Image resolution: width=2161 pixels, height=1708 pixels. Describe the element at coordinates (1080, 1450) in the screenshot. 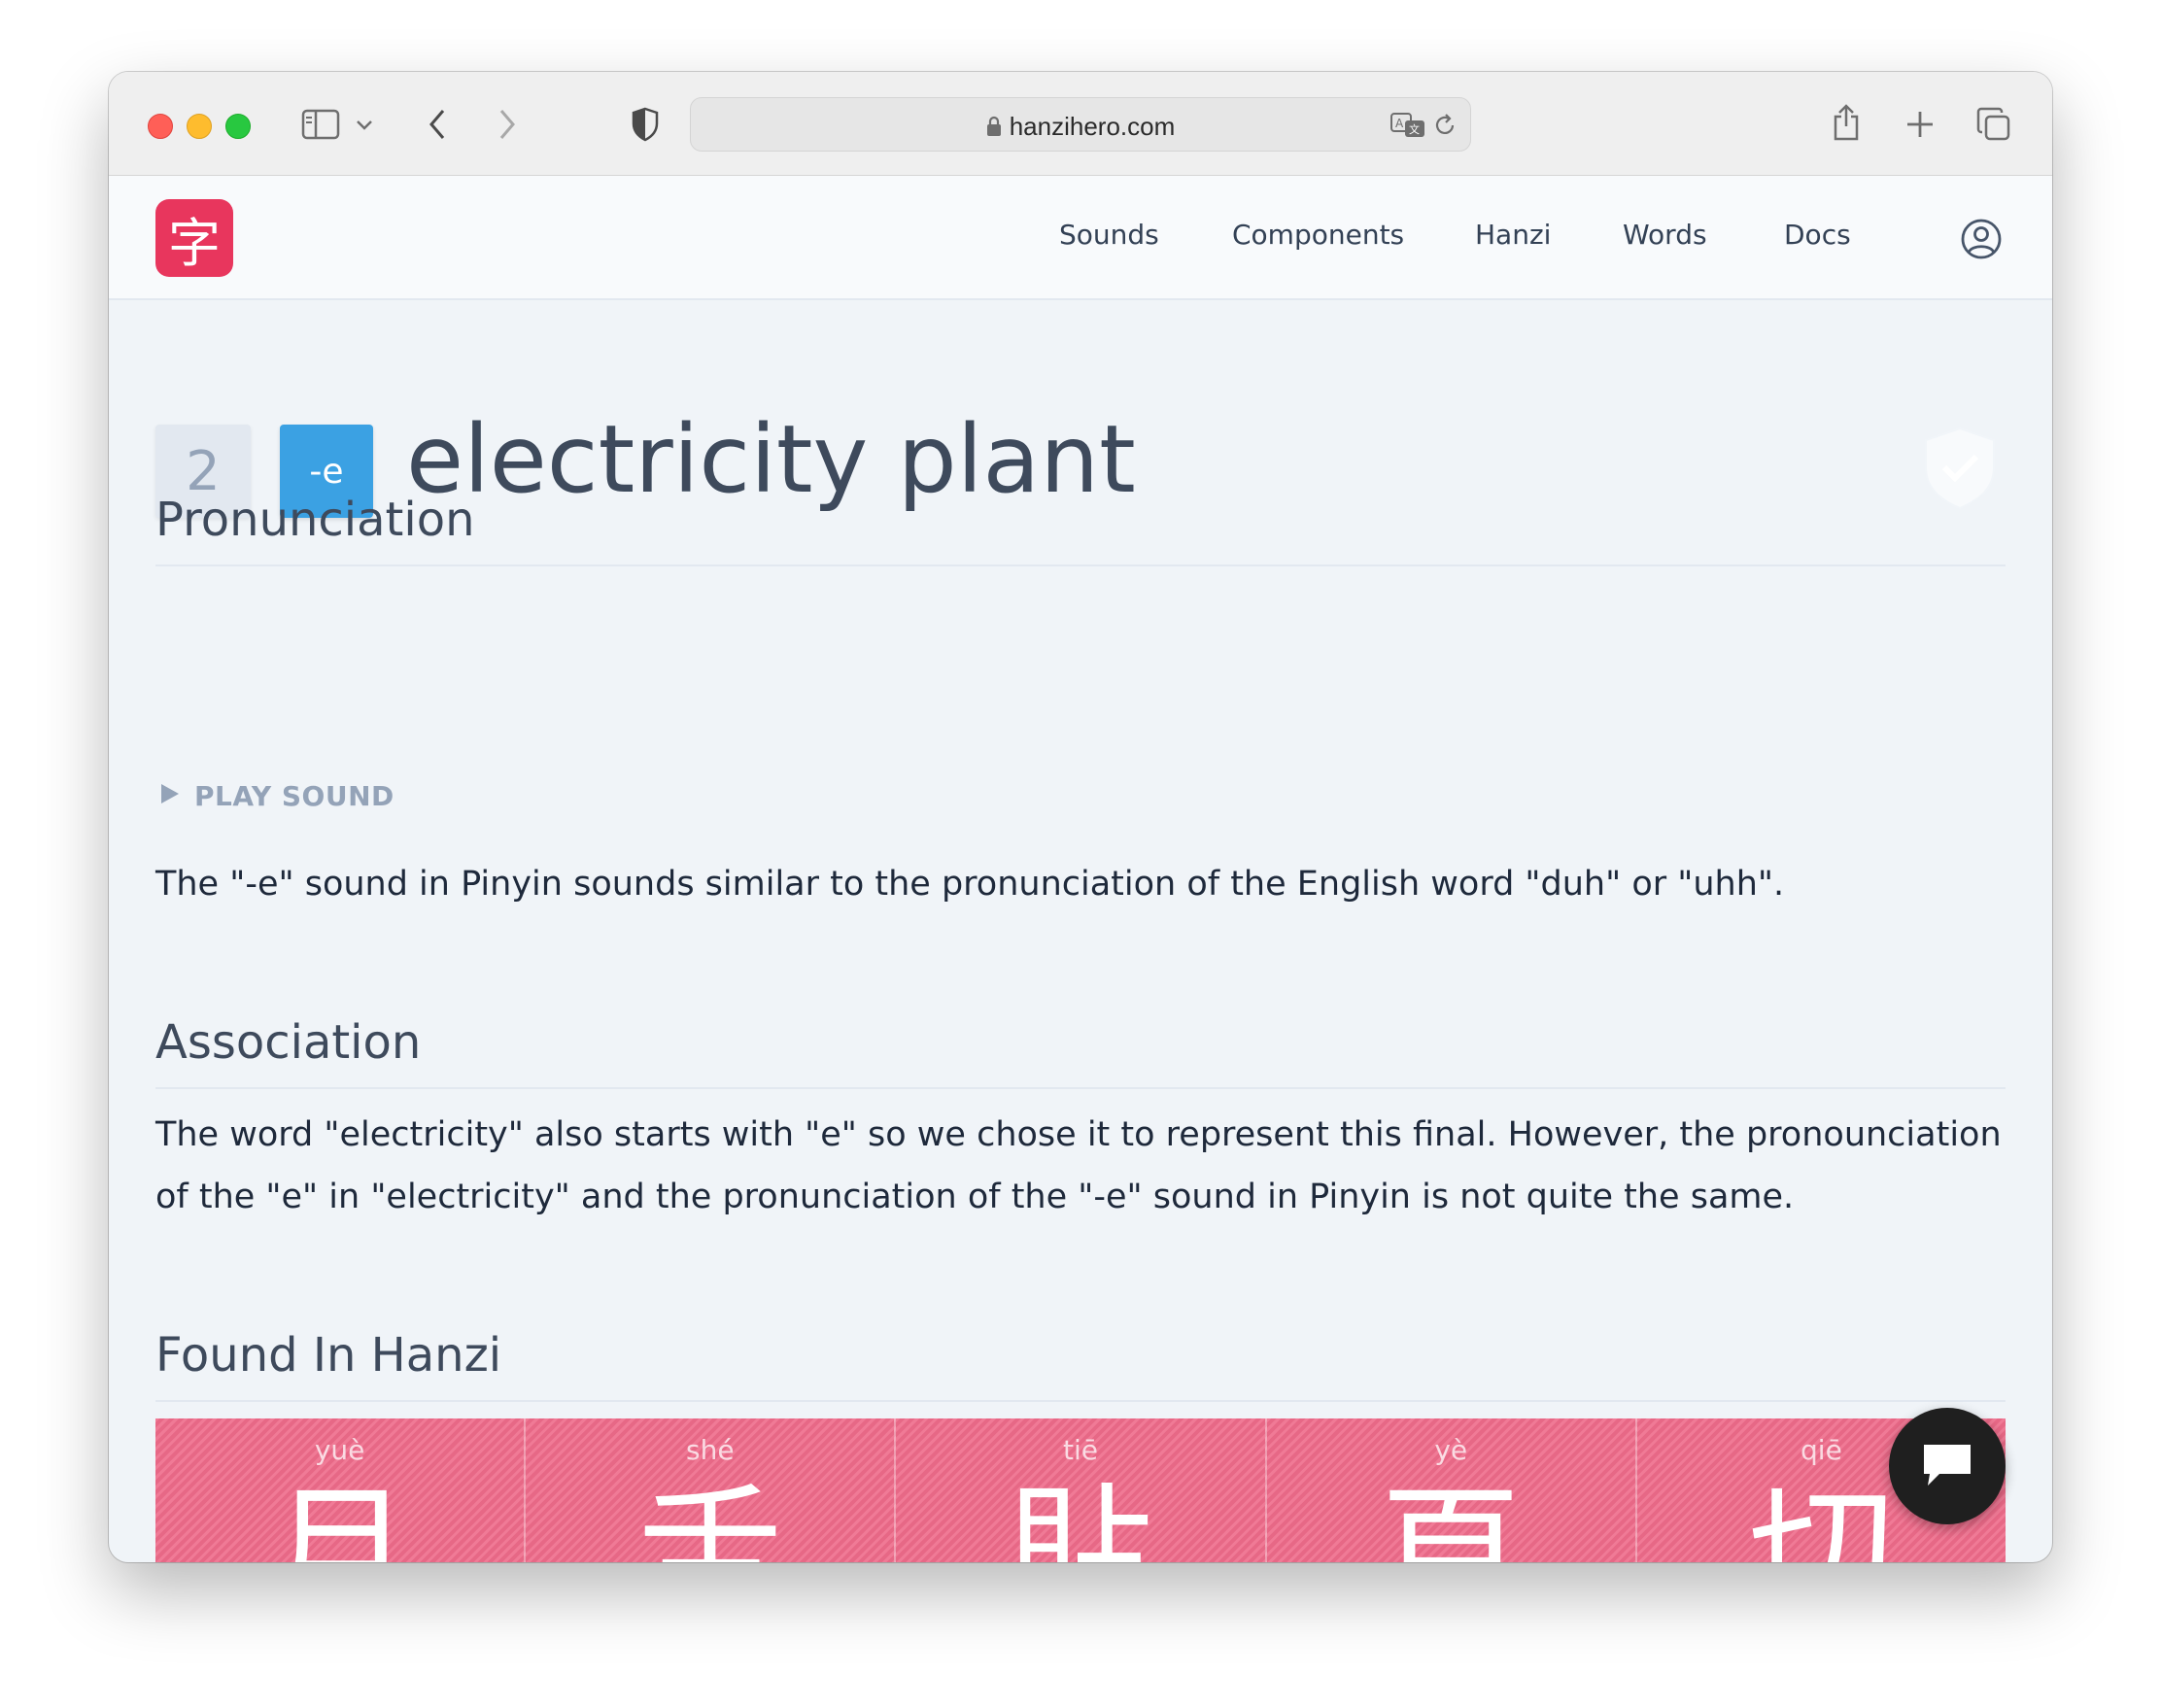

I see `hanzi-pinyin: tiē` at that location.